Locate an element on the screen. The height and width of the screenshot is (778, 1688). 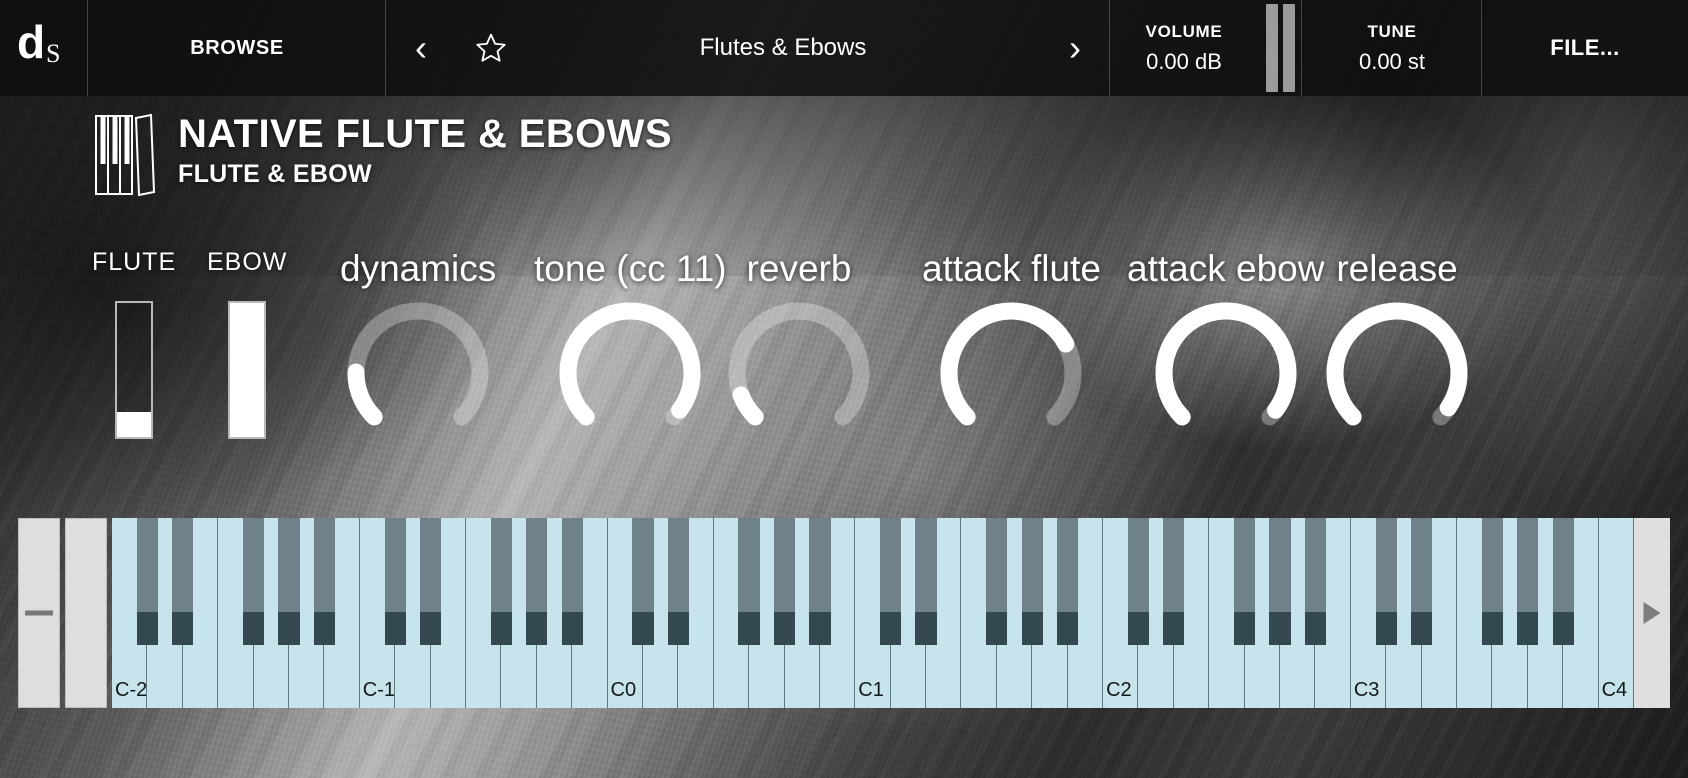
tone-knob-label: tone (cc 11) is located at coordinates (630, 268).